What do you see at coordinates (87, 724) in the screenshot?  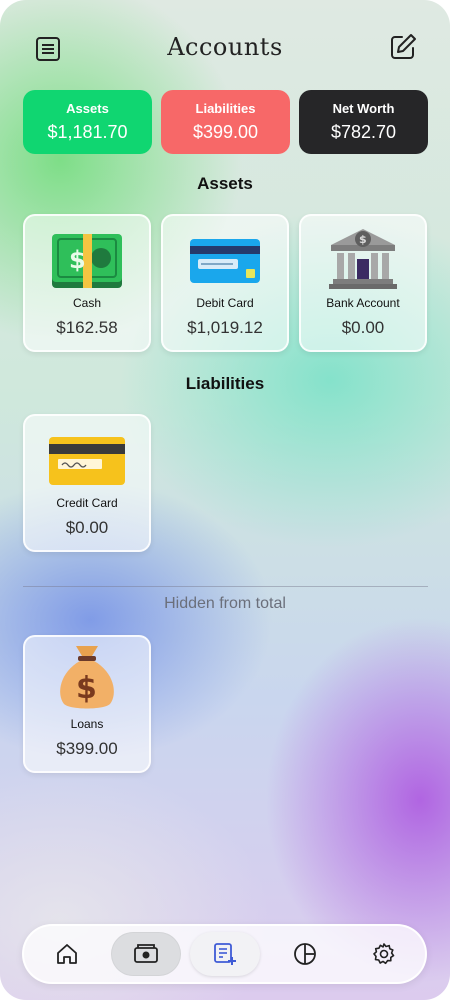 I see `account-name: Loans` at bounding box center [87, 724].